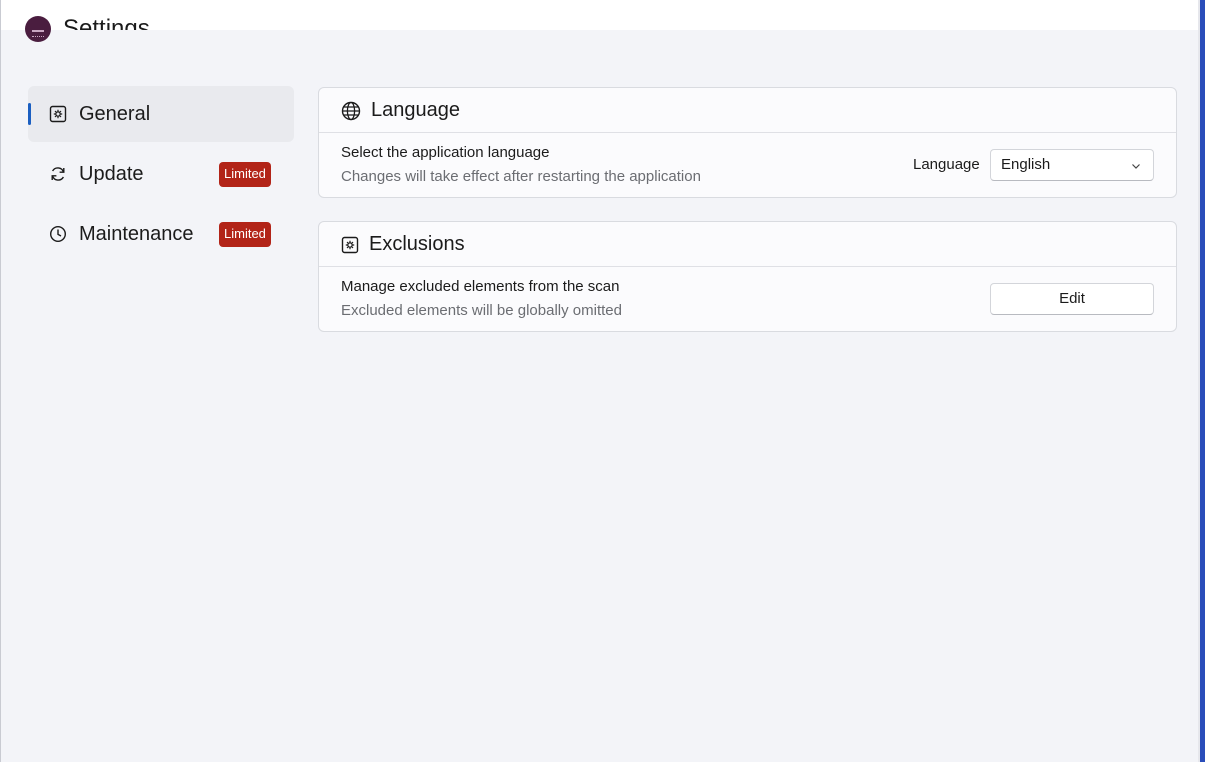 The height and width of the screenshot is (762, 1205). Describe the element at coordinates (58, 174) in the screenshot. I see `refresh-icon` at that location.